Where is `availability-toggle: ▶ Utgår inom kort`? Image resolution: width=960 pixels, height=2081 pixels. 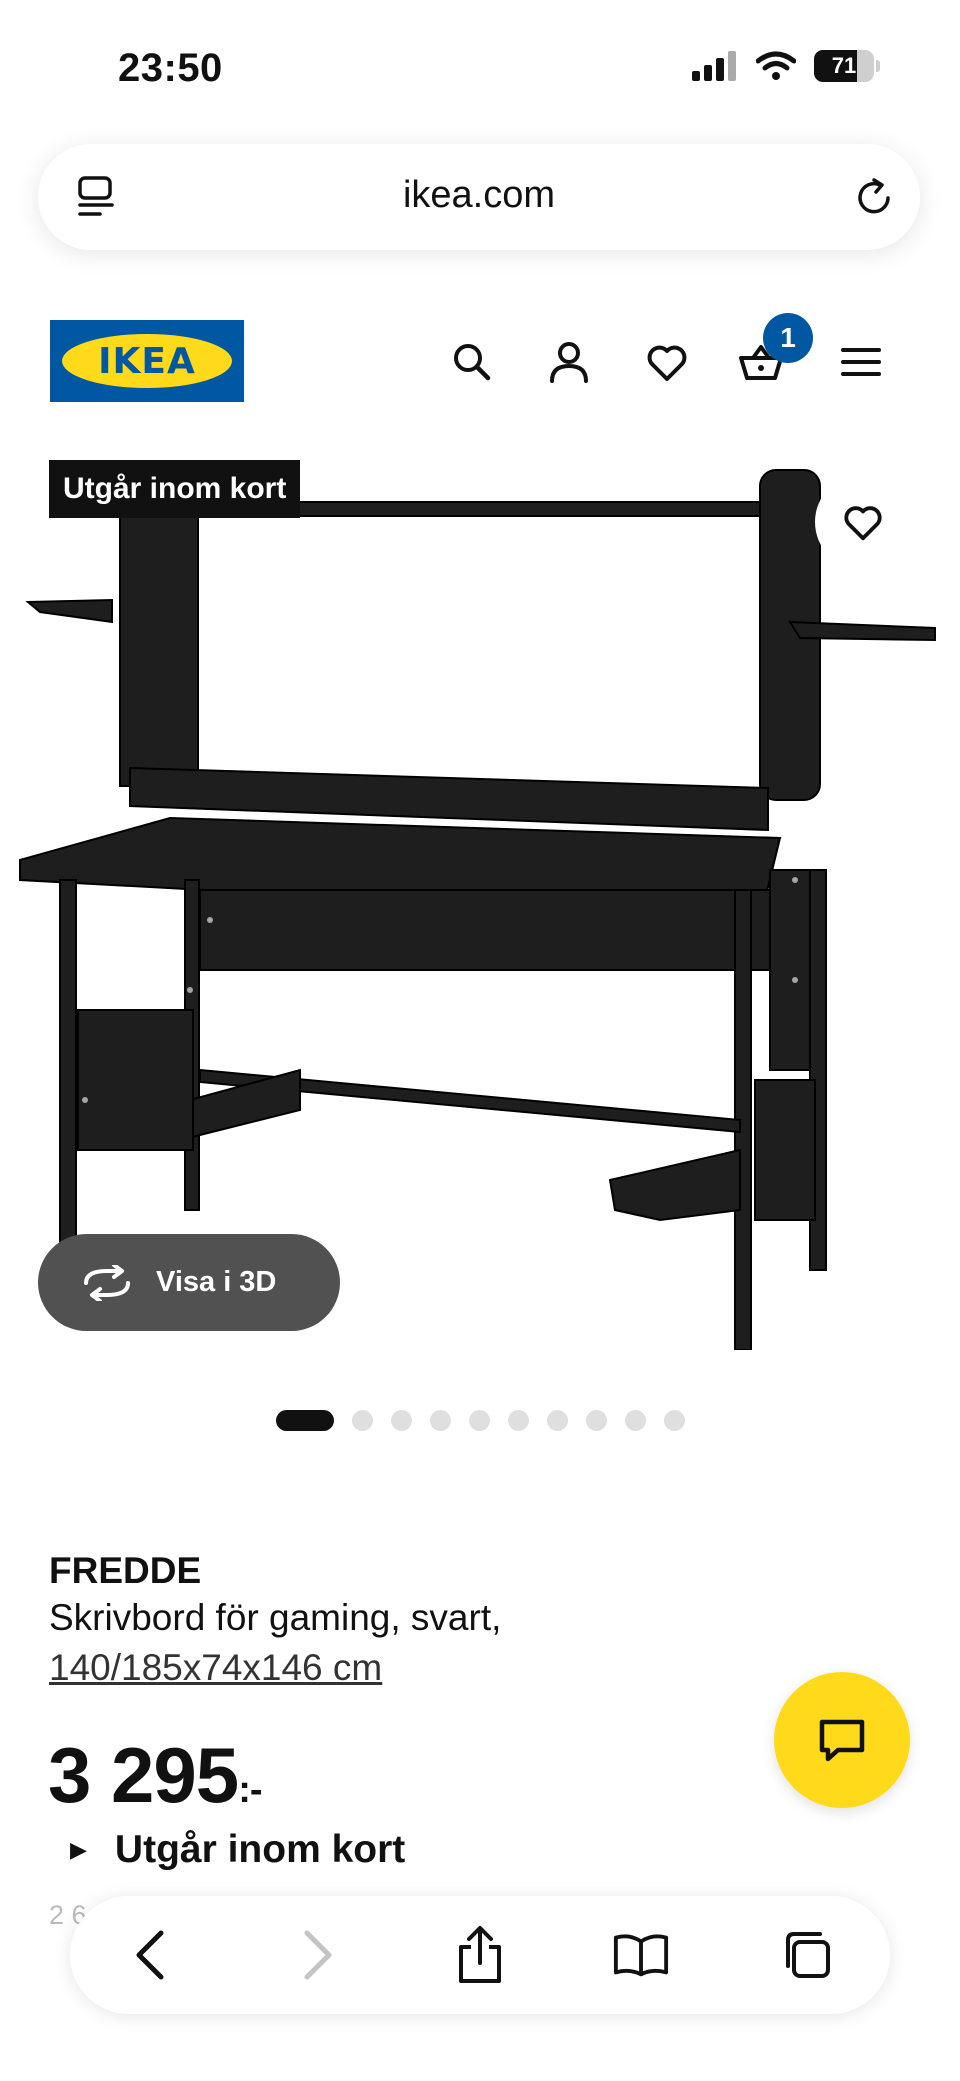
availability-toggle: ▶ Utgår inom kort is located at coordinates (237, 1850).